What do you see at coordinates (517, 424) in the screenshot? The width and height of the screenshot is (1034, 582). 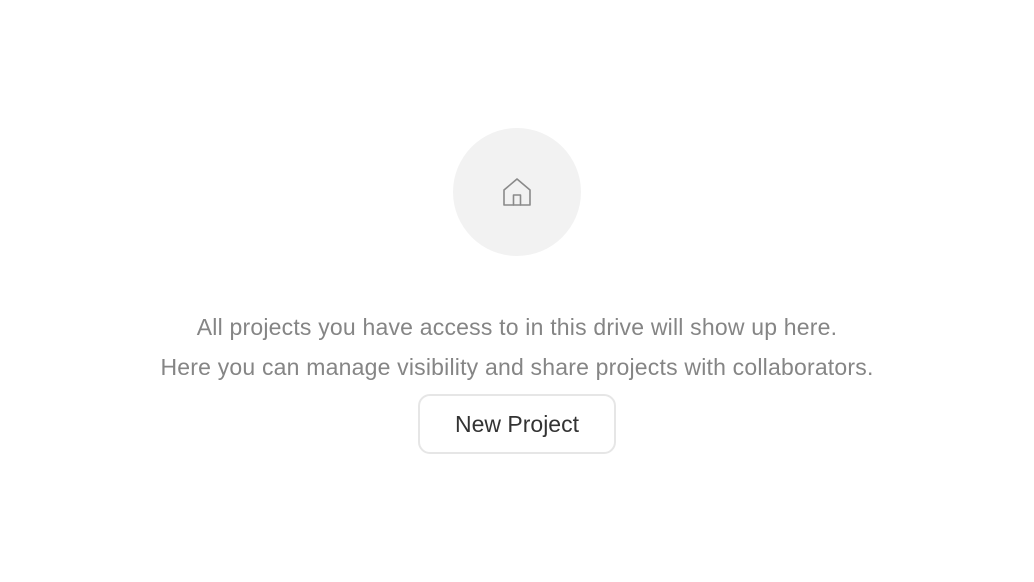 I see `new-project-button: New Project` at bounding box center [517, 424].